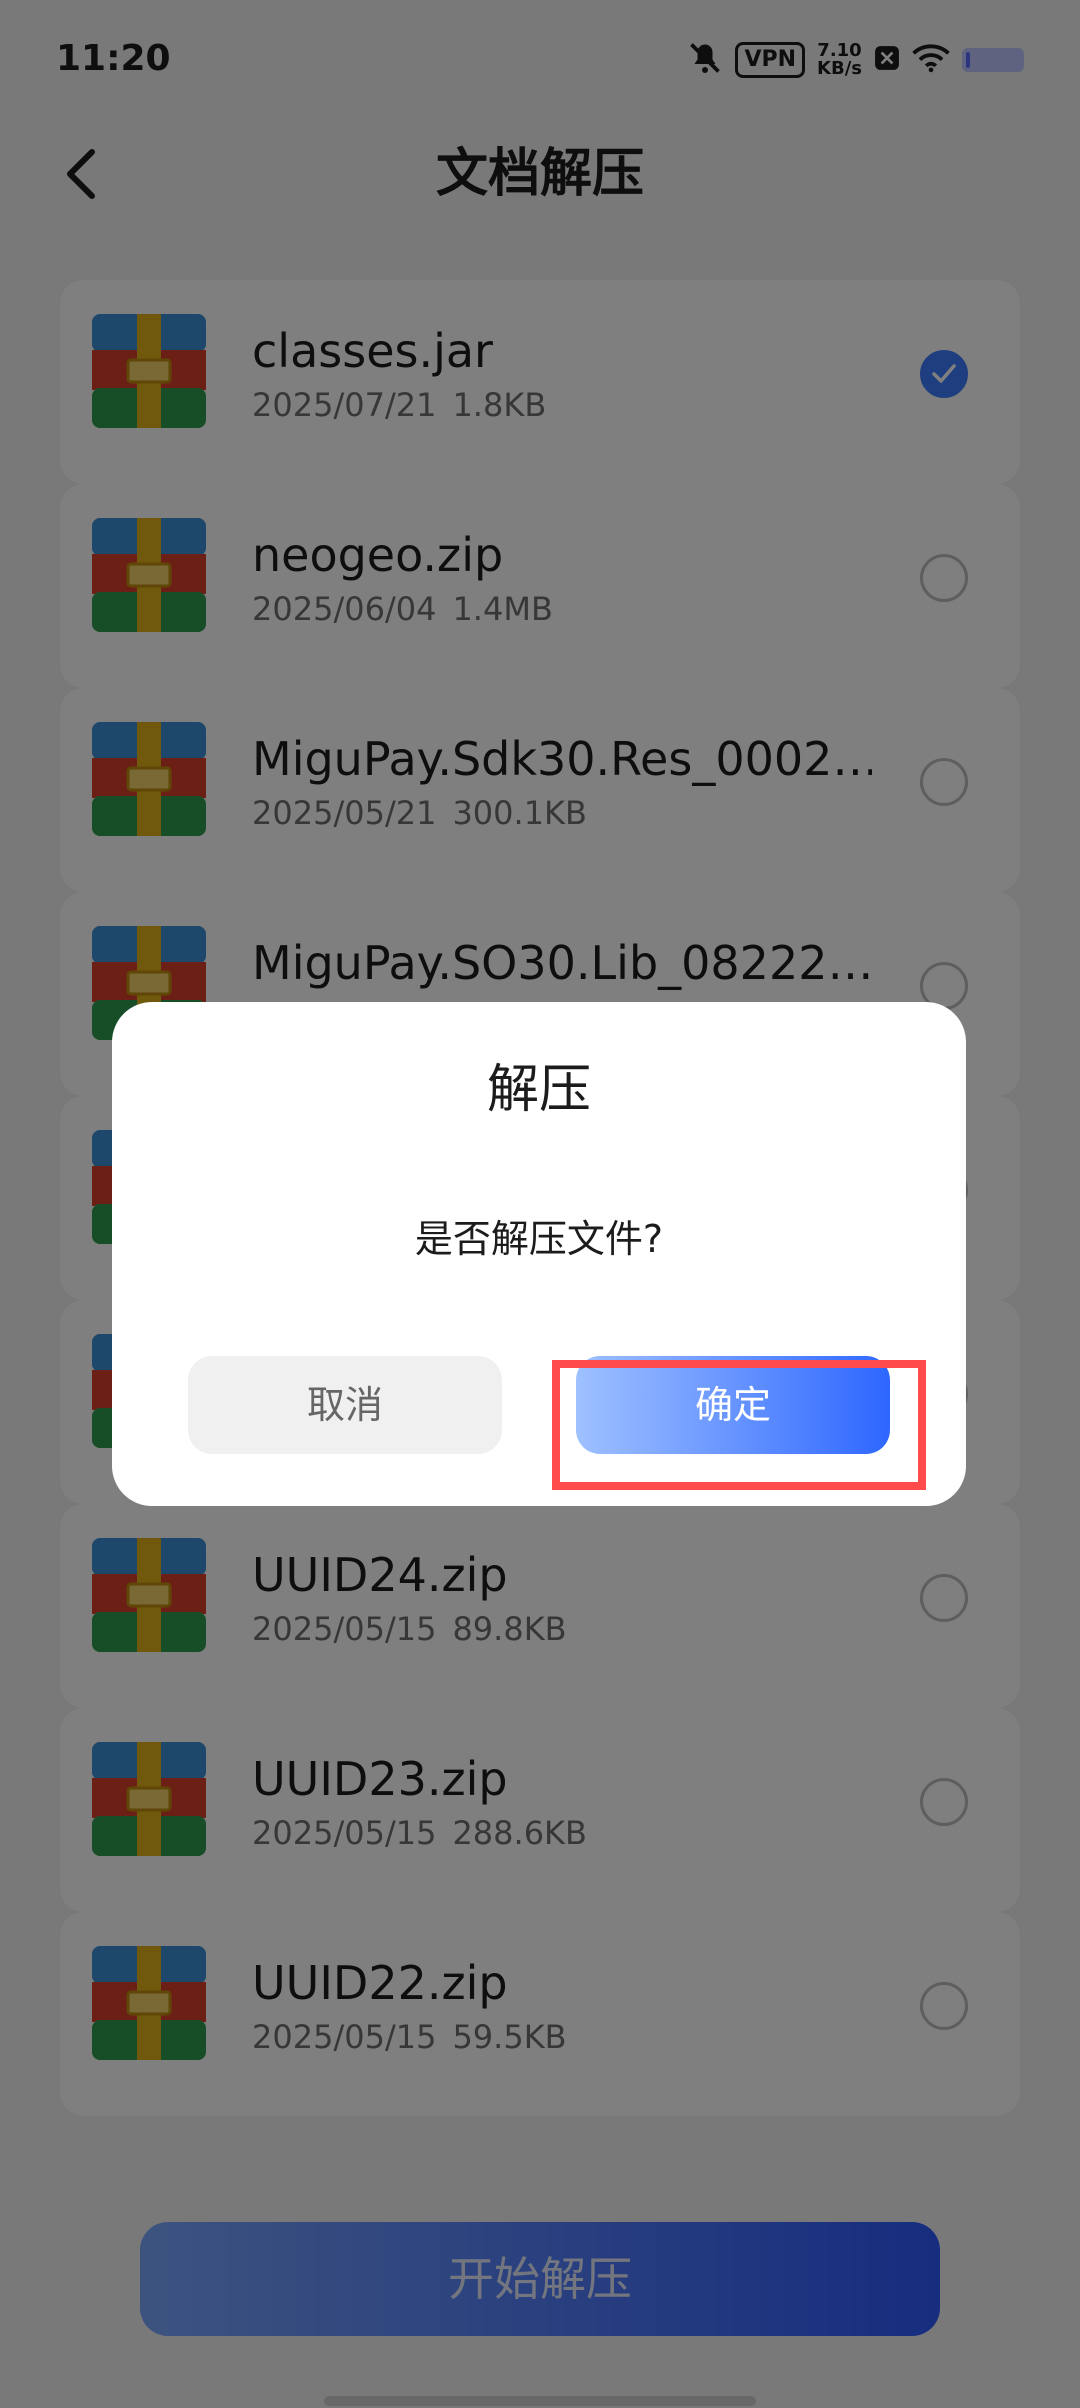 This screenshot has width=1080, height=2408. I want to click on dialog-message: 是否解压文件?, so click(539, 1239).